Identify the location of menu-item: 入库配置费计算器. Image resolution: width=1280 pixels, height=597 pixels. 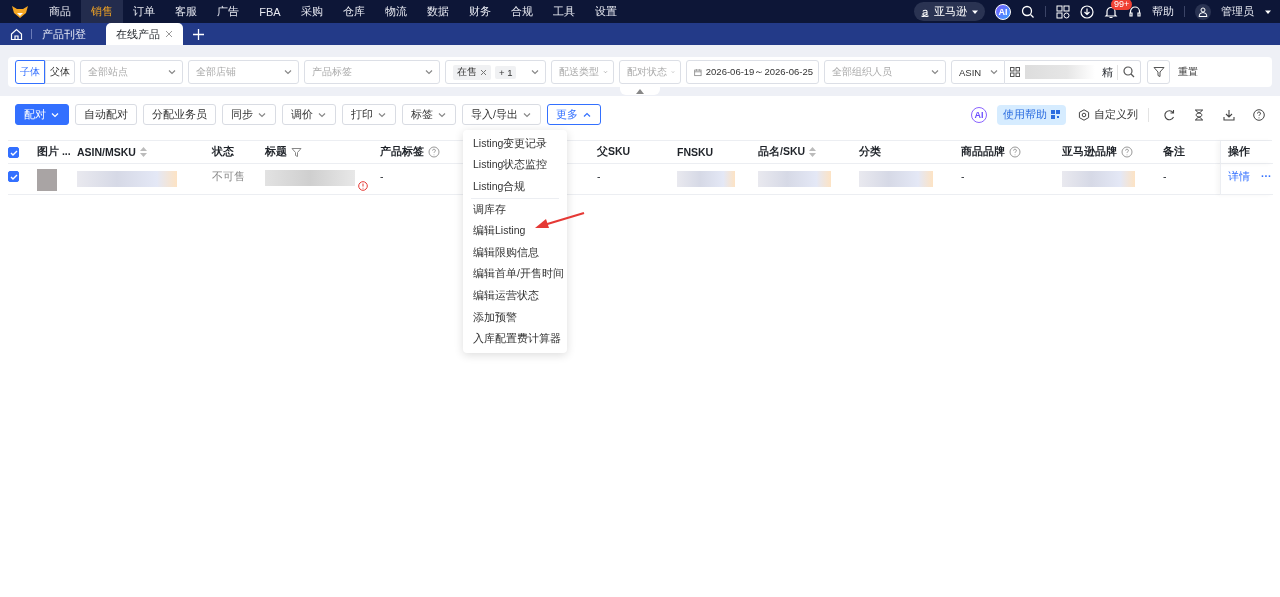
(515, 339).